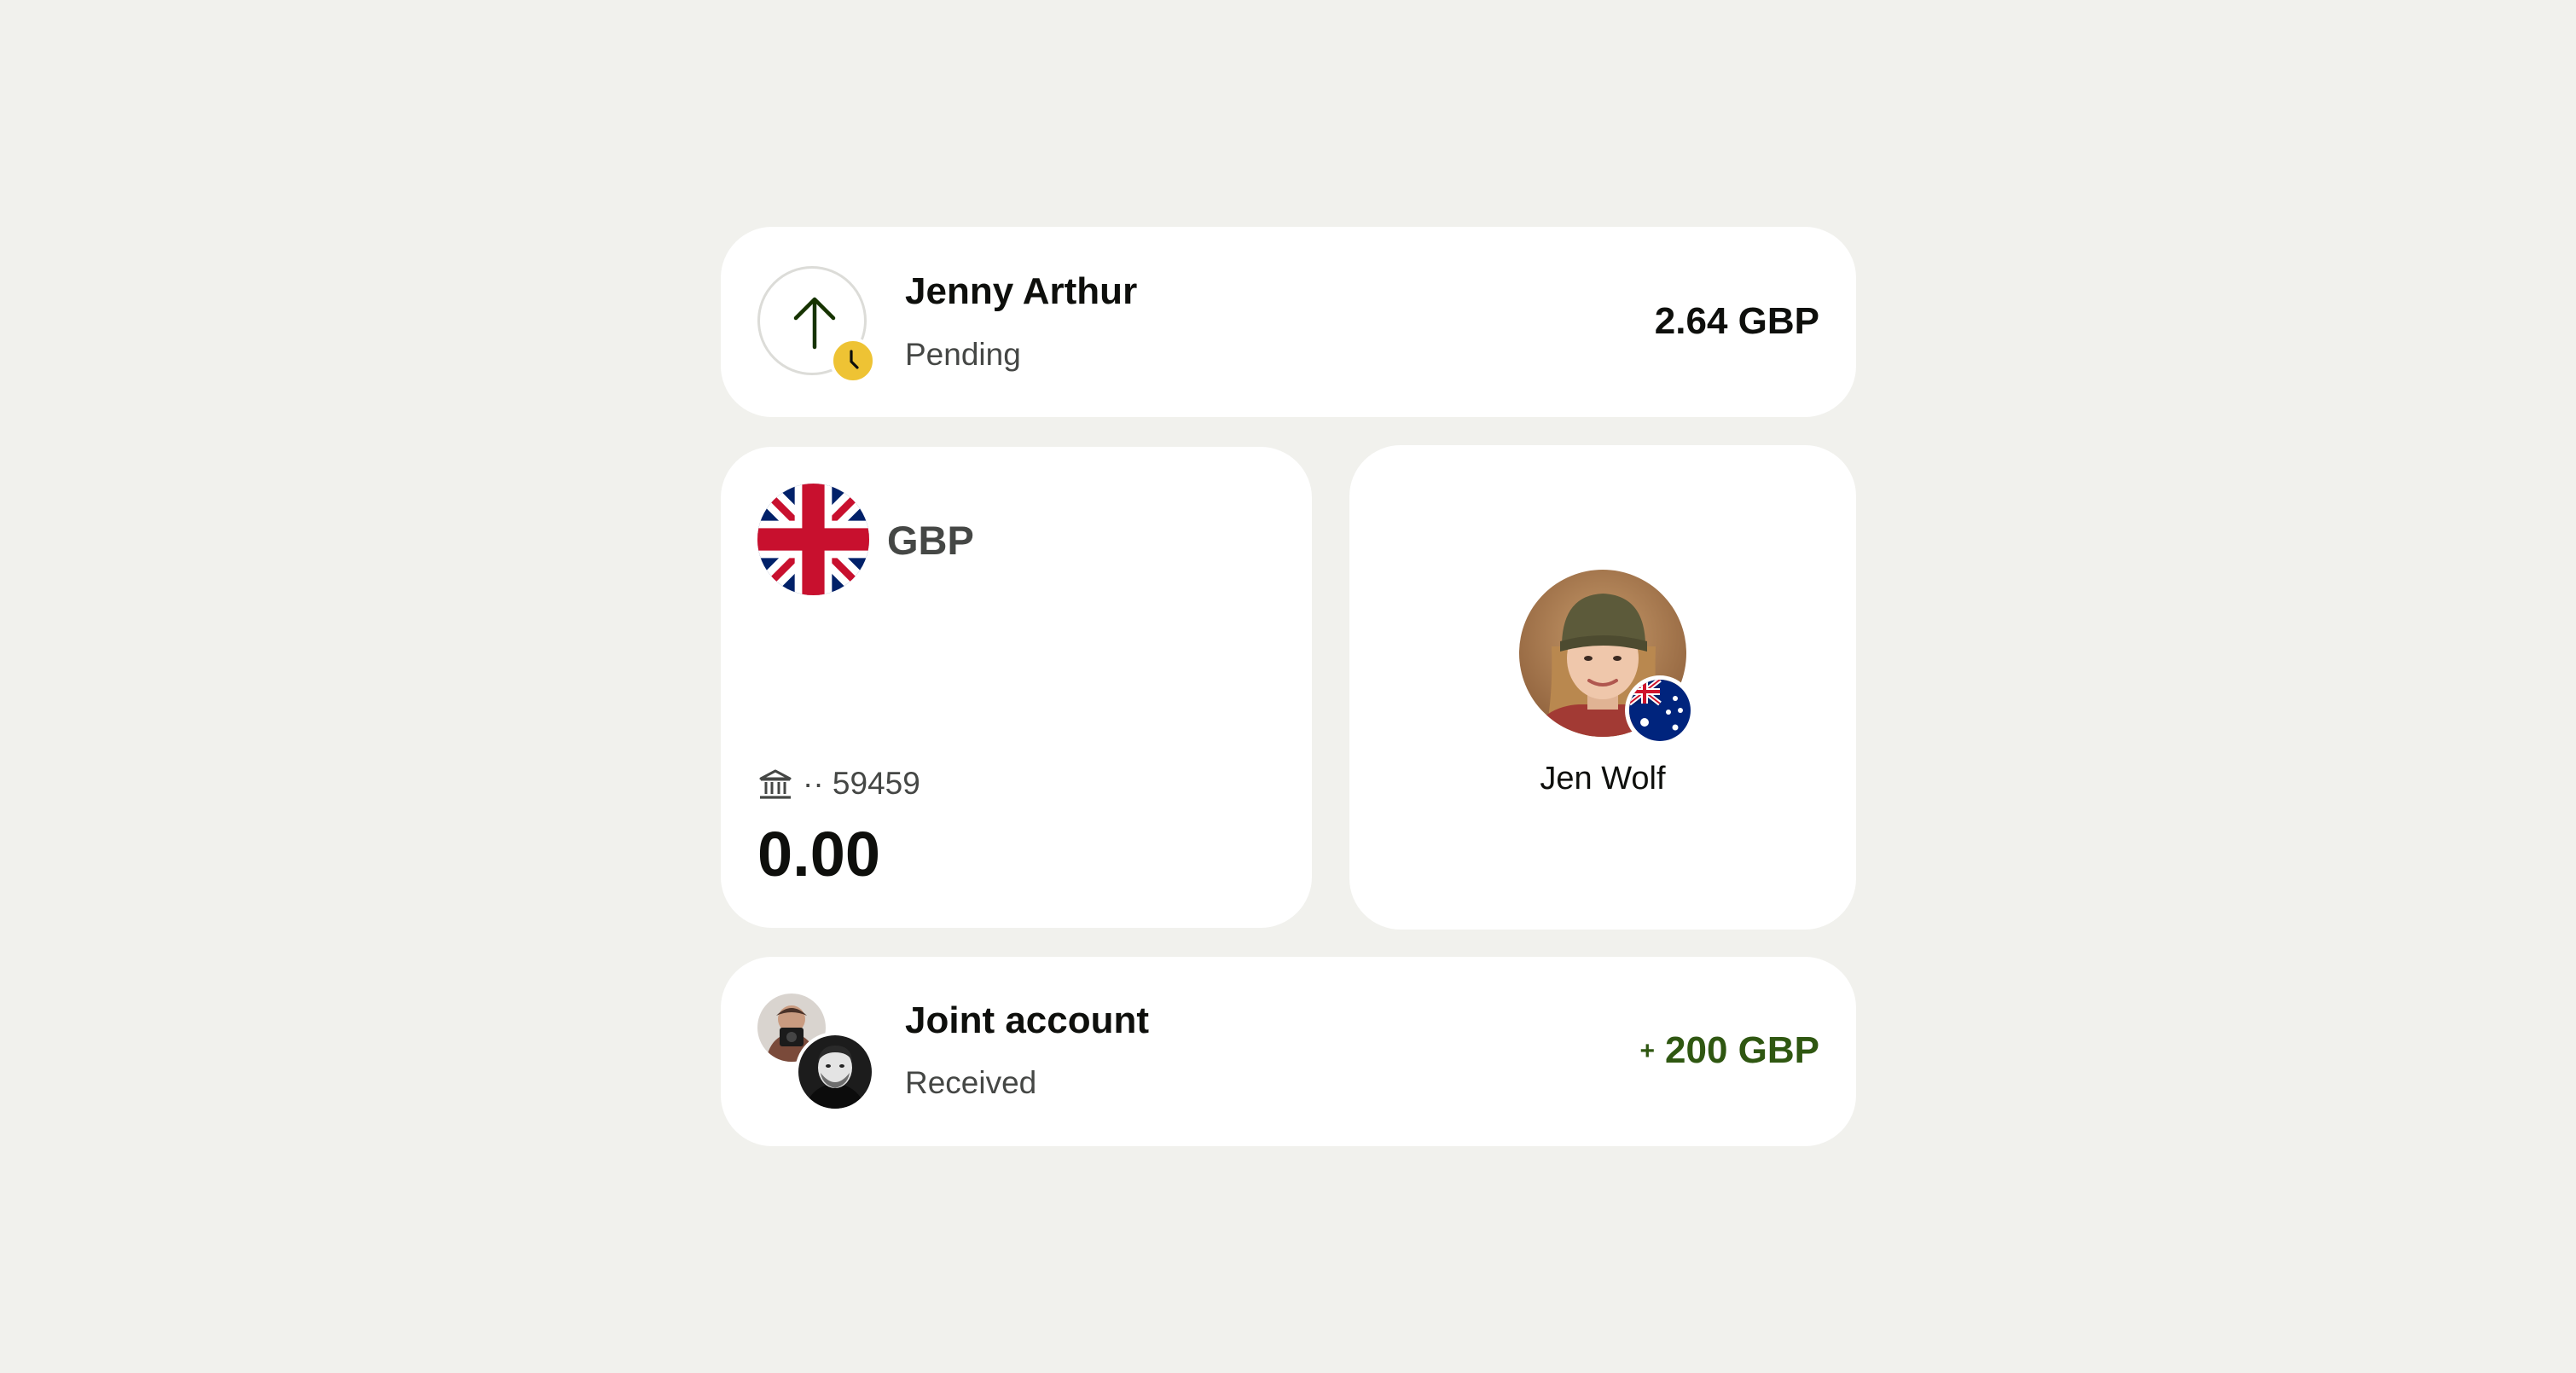 Image resolution: width=2576 pixels, height=1373 pixels. I want to click on pending-transfer-card: Jenny Arthur Pending 2.64 GBP, so click(1288, 322).